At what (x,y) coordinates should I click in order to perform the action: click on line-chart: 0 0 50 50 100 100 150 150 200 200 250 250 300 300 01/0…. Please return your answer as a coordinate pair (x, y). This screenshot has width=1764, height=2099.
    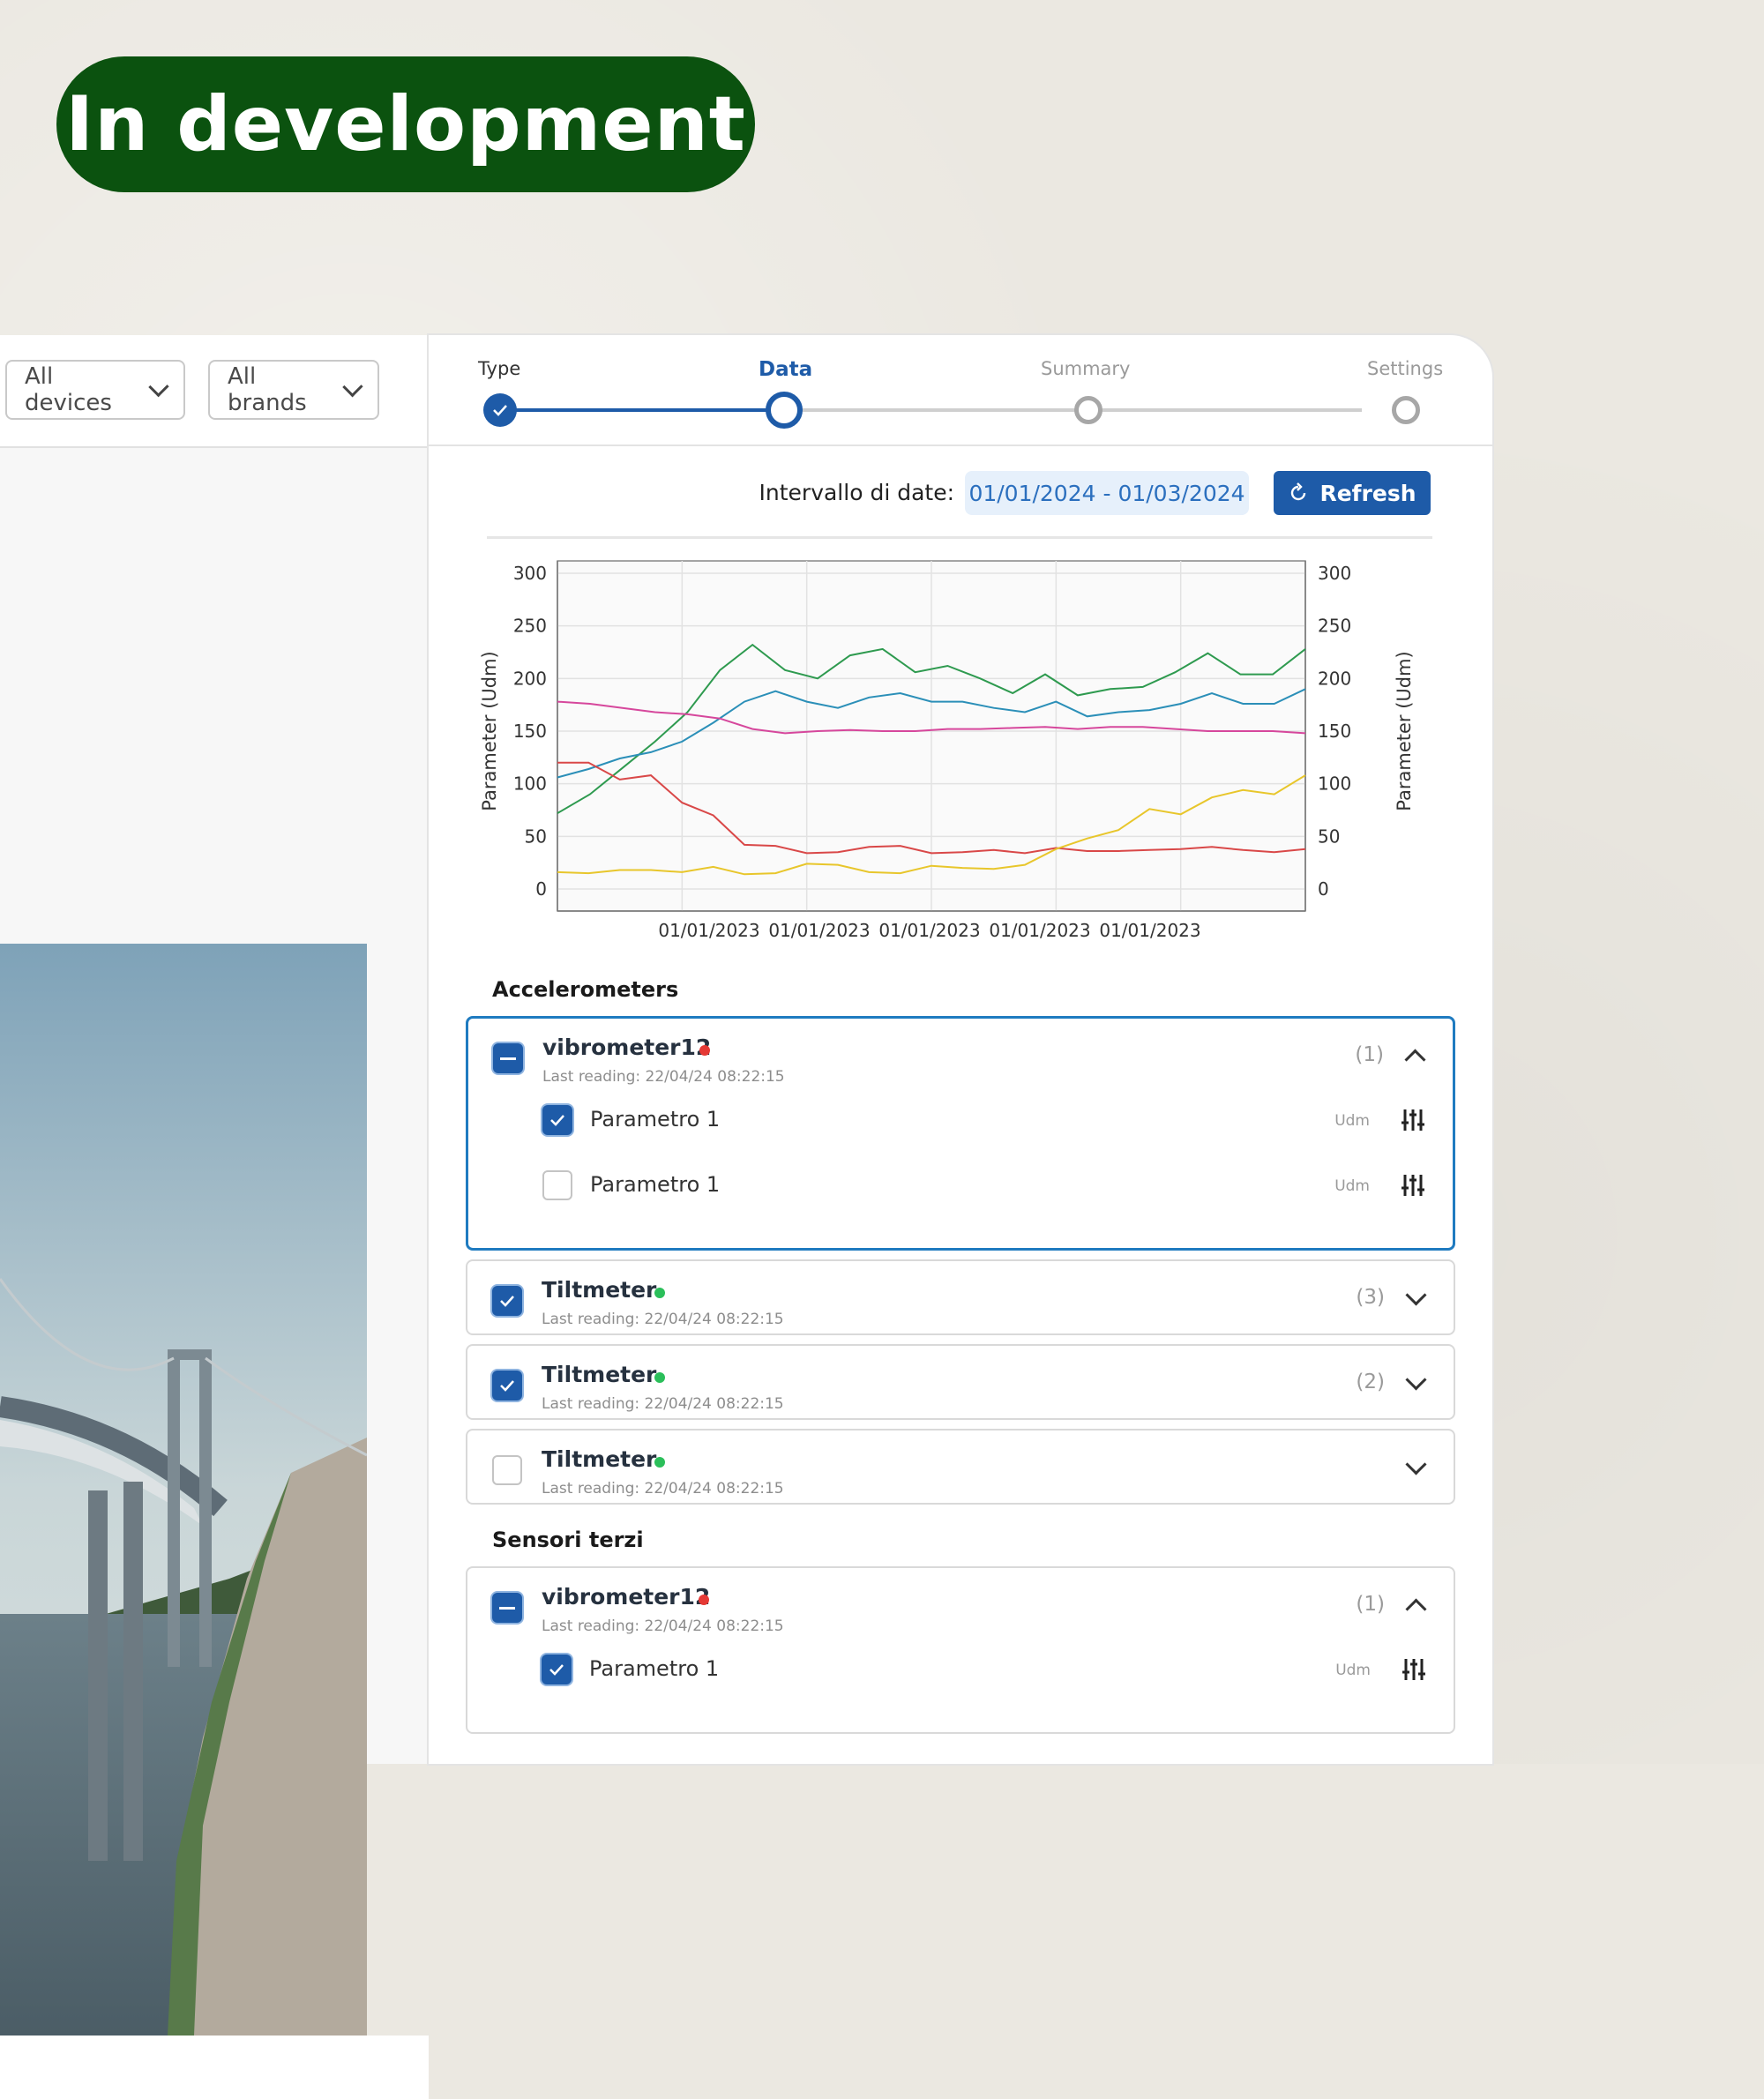
    Looking at the image, I should click on (966, 746).